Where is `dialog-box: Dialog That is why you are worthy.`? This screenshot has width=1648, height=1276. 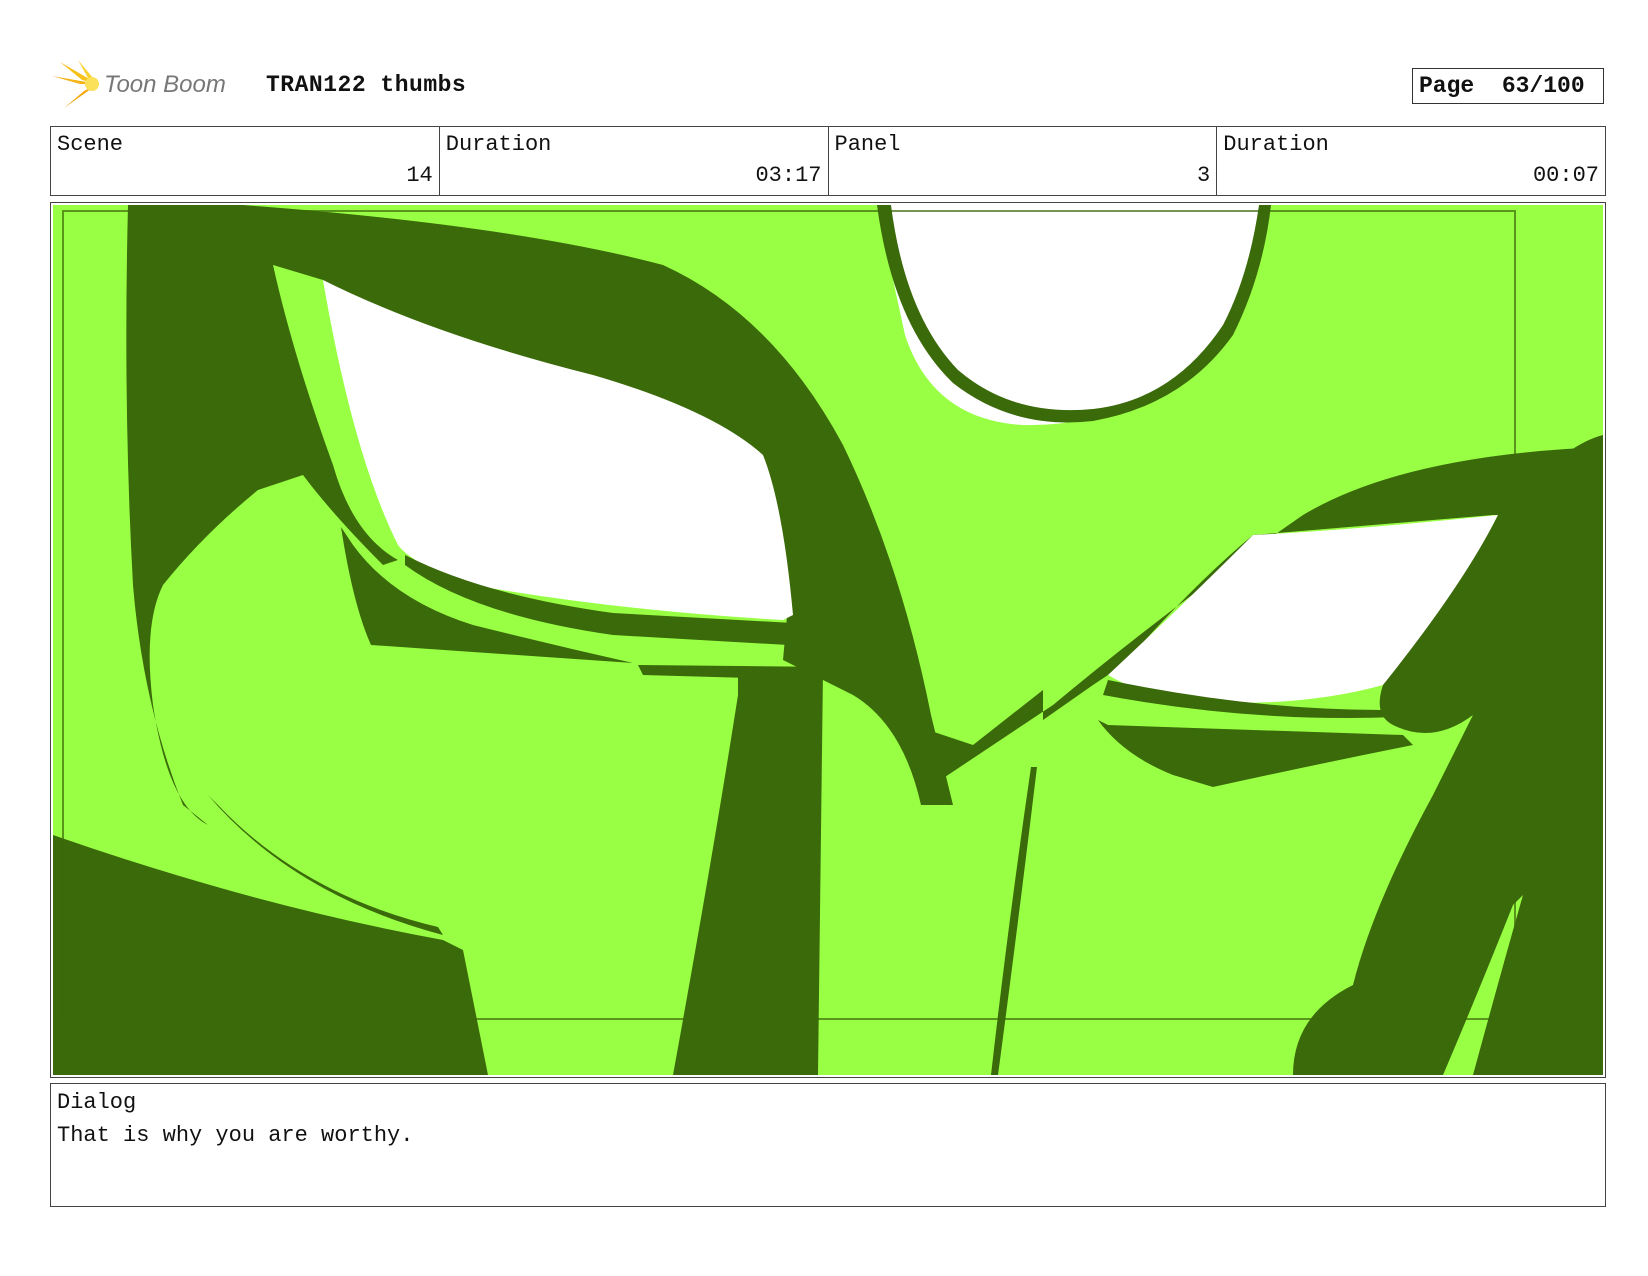
dialog-box: Dialog That is why you are worthy. is located at coordinates (828, 1145).